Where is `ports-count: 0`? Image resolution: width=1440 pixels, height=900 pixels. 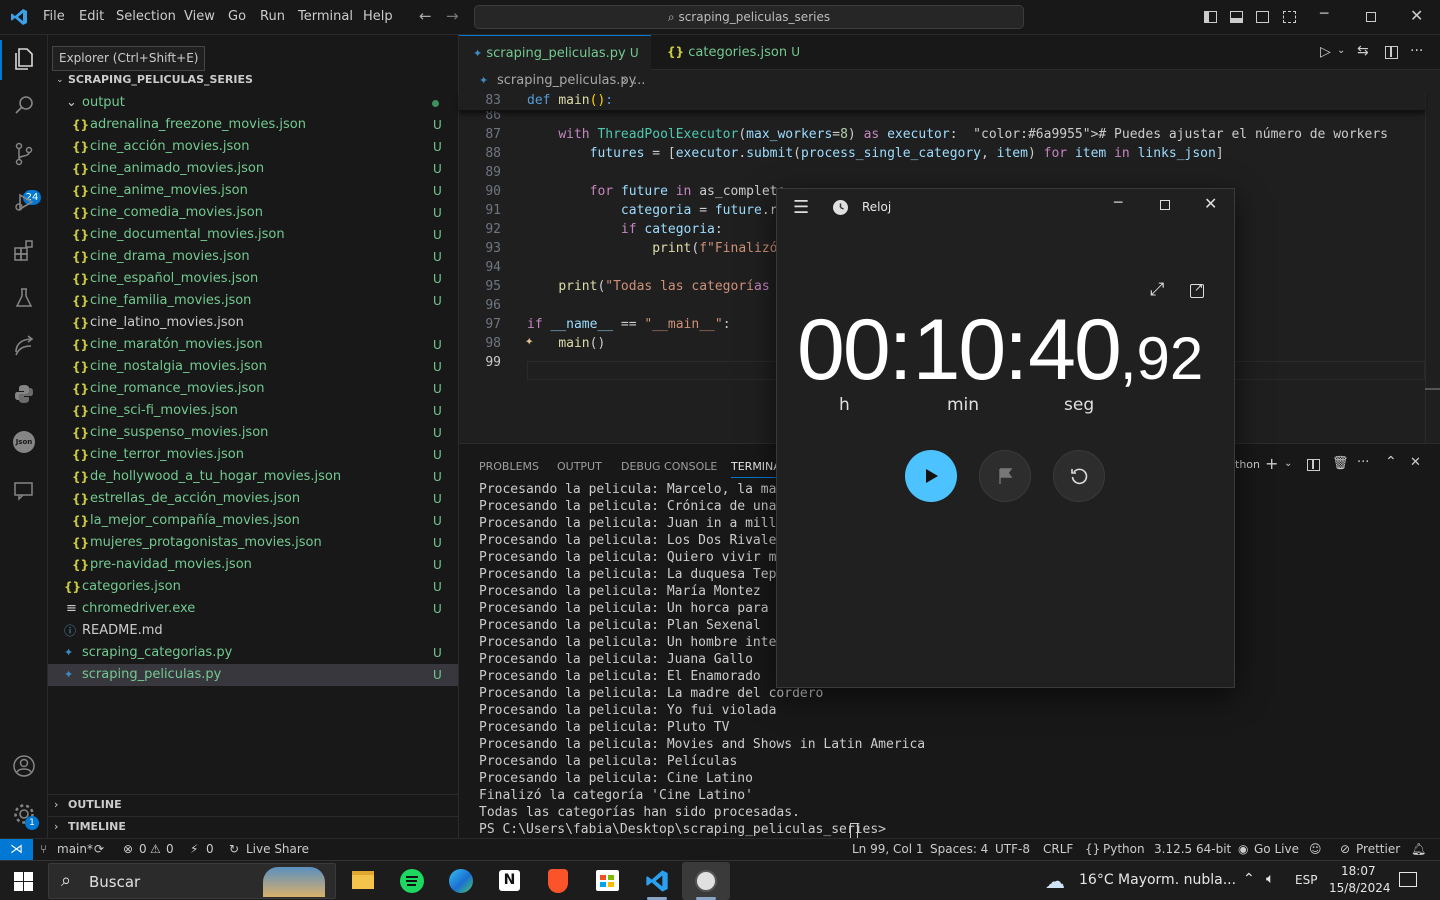 ports-count: 0 is located at coordinates (210, 849).